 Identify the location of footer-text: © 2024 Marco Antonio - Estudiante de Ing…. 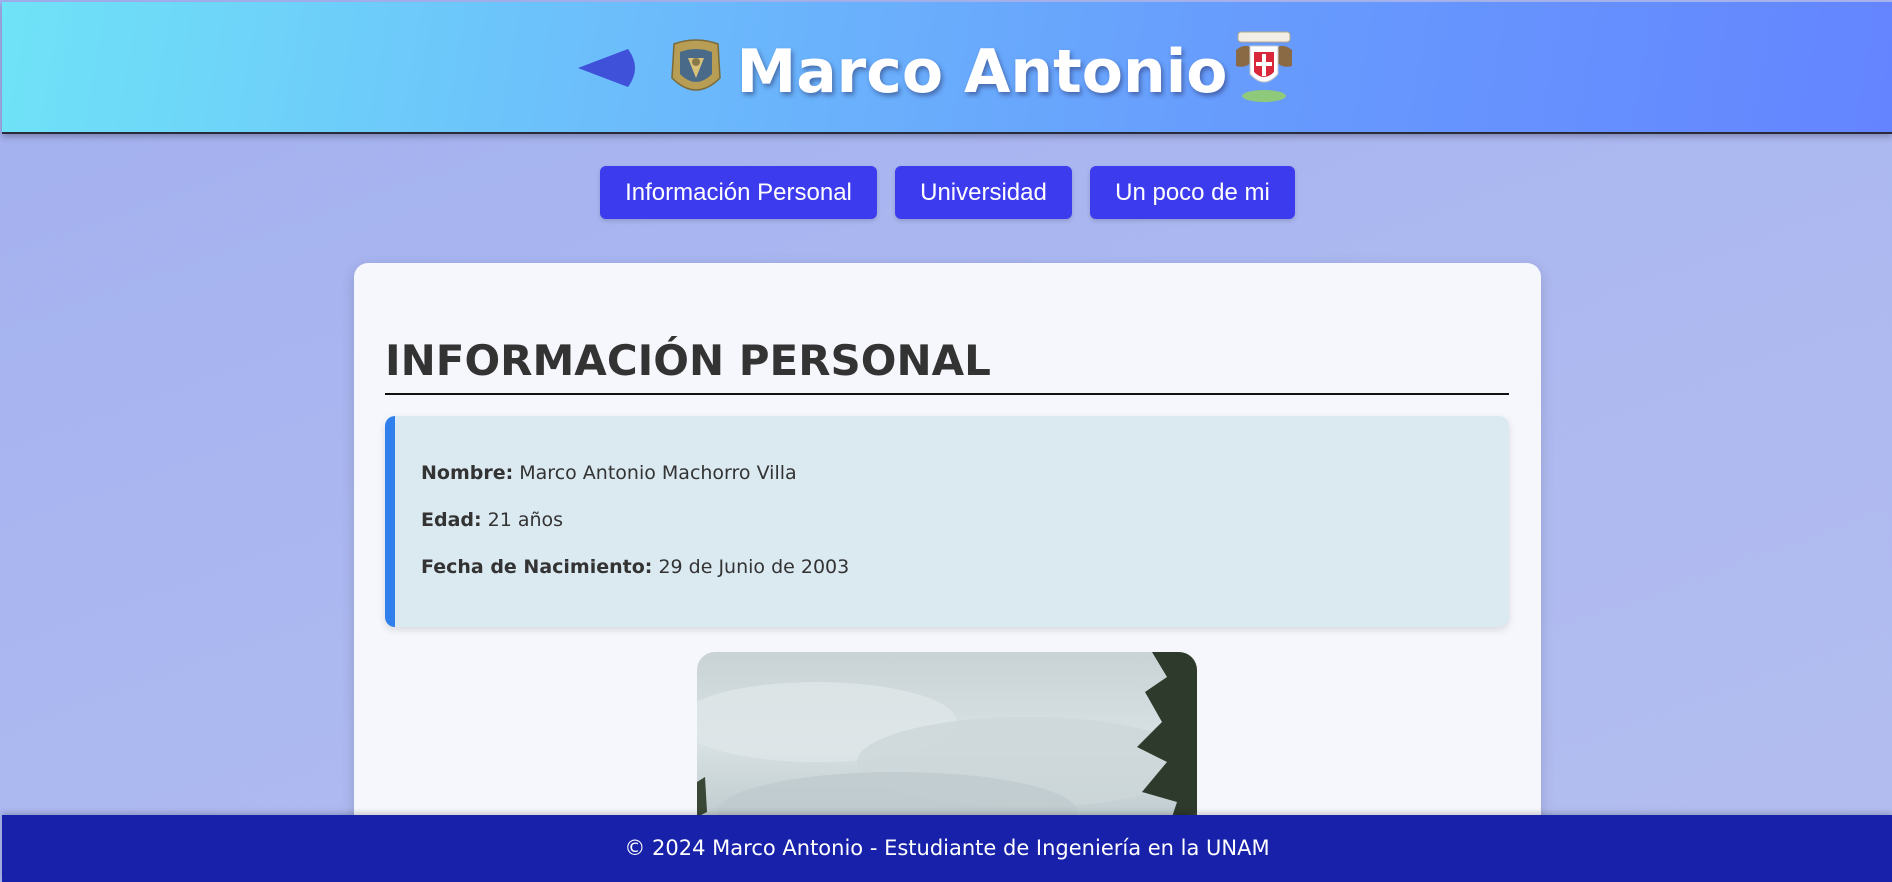
(947, 848).